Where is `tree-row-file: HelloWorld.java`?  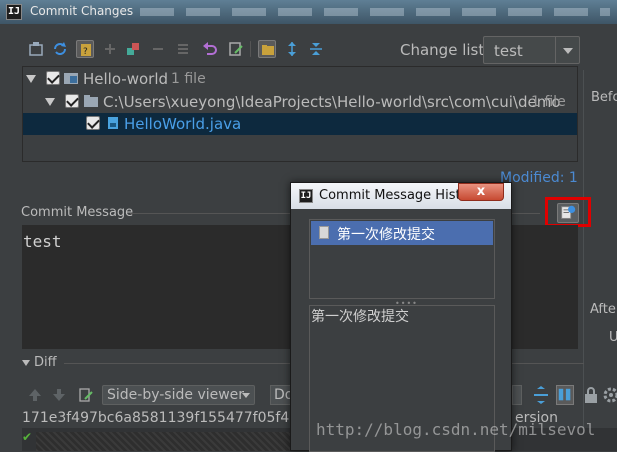 tree-row-file: HelloWorld.java is located at coordinates (300, 124).